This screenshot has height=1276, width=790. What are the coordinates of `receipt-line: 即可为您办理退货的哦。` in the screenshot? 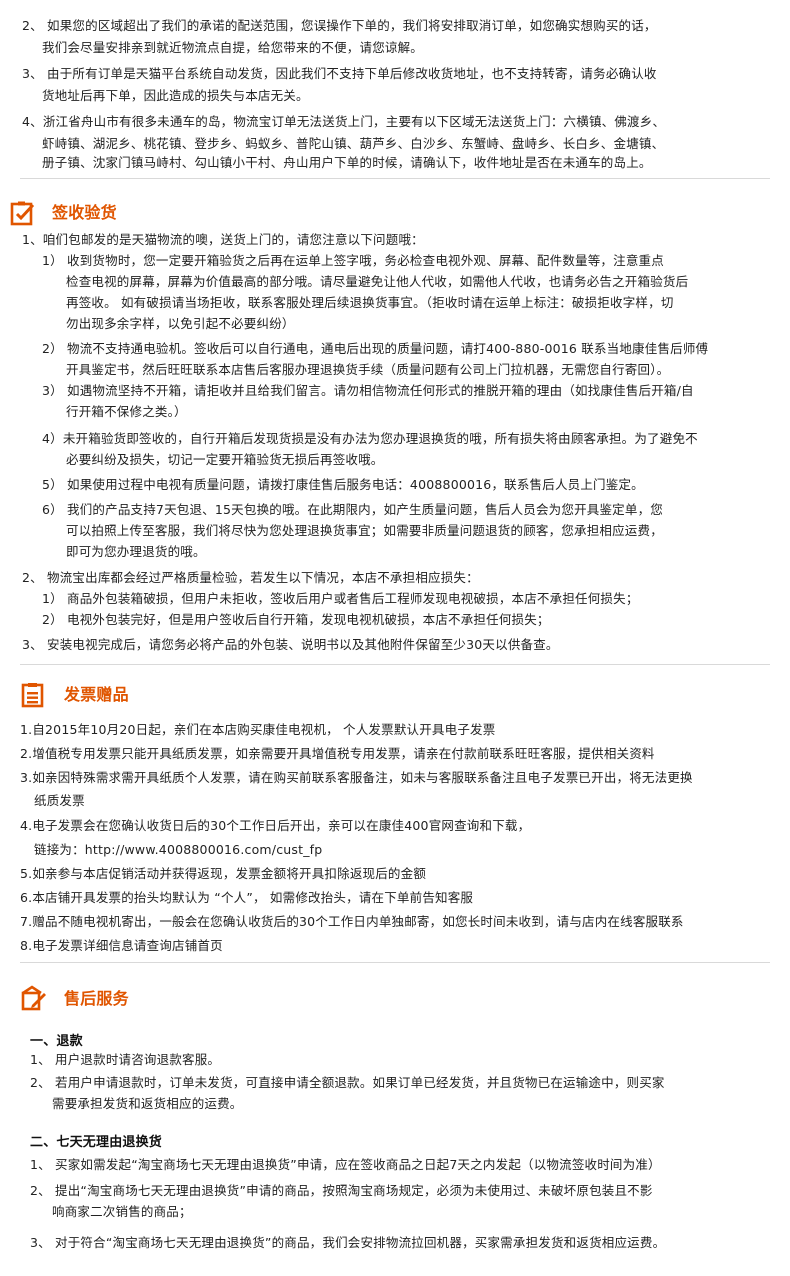 It's located at (136, 551).